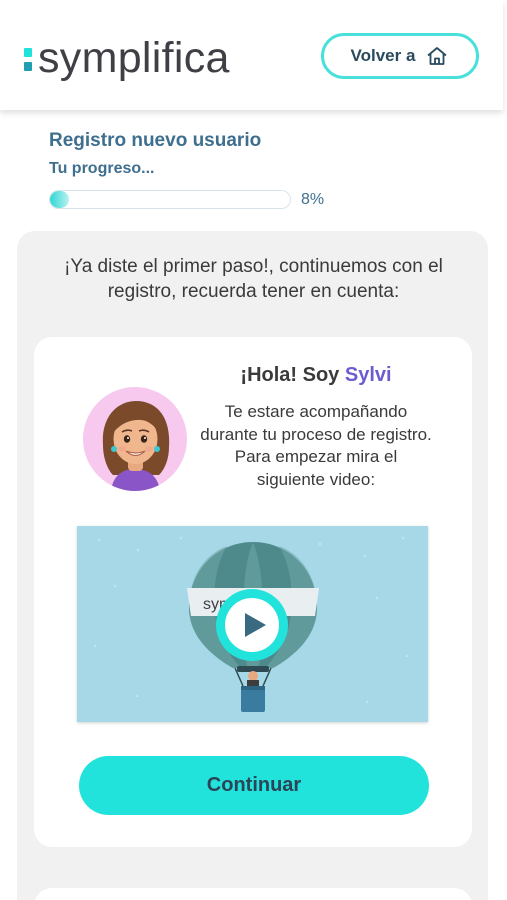  I want to click on app-header: symplifica Volver a, so click(251, 55).